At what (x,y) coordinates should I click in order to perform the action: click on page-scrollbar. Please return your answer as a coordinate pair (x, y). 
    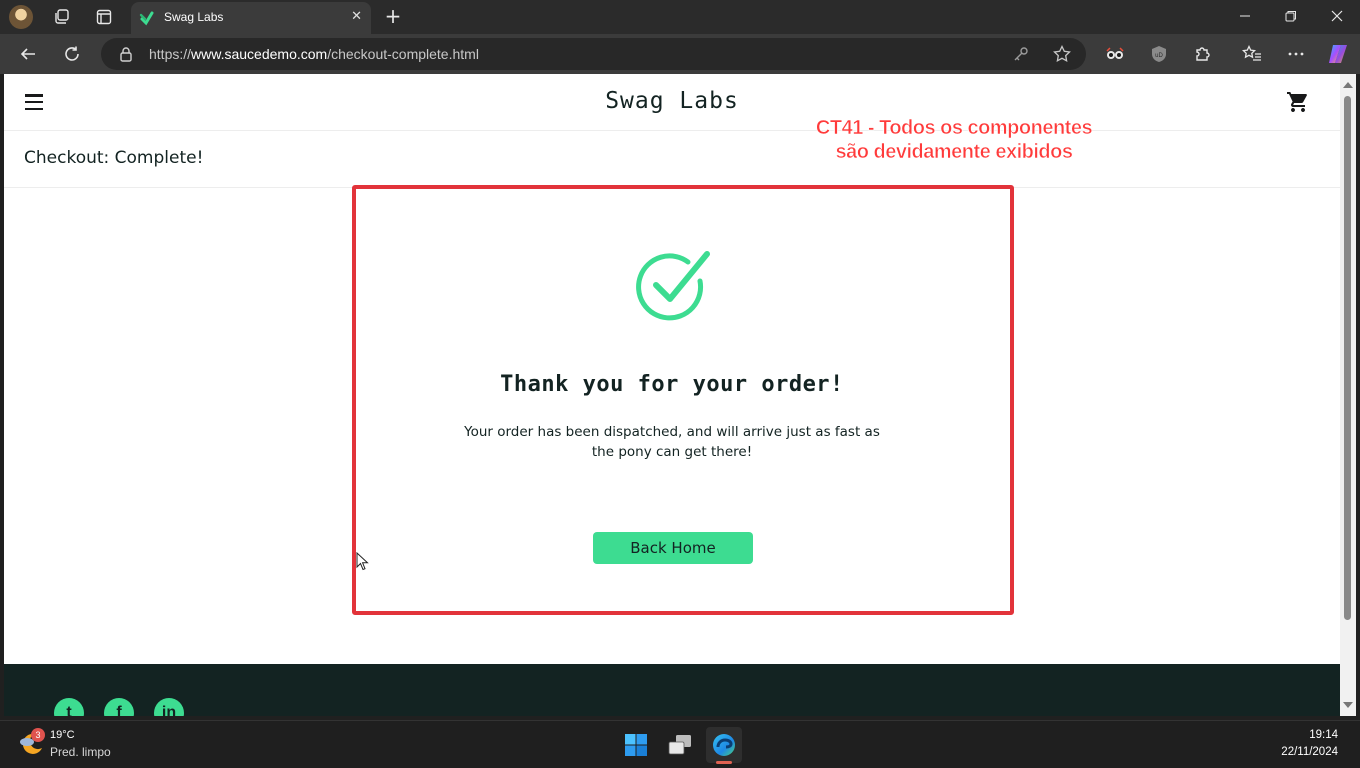
    Looking at the image, I should click on (1348, 395).